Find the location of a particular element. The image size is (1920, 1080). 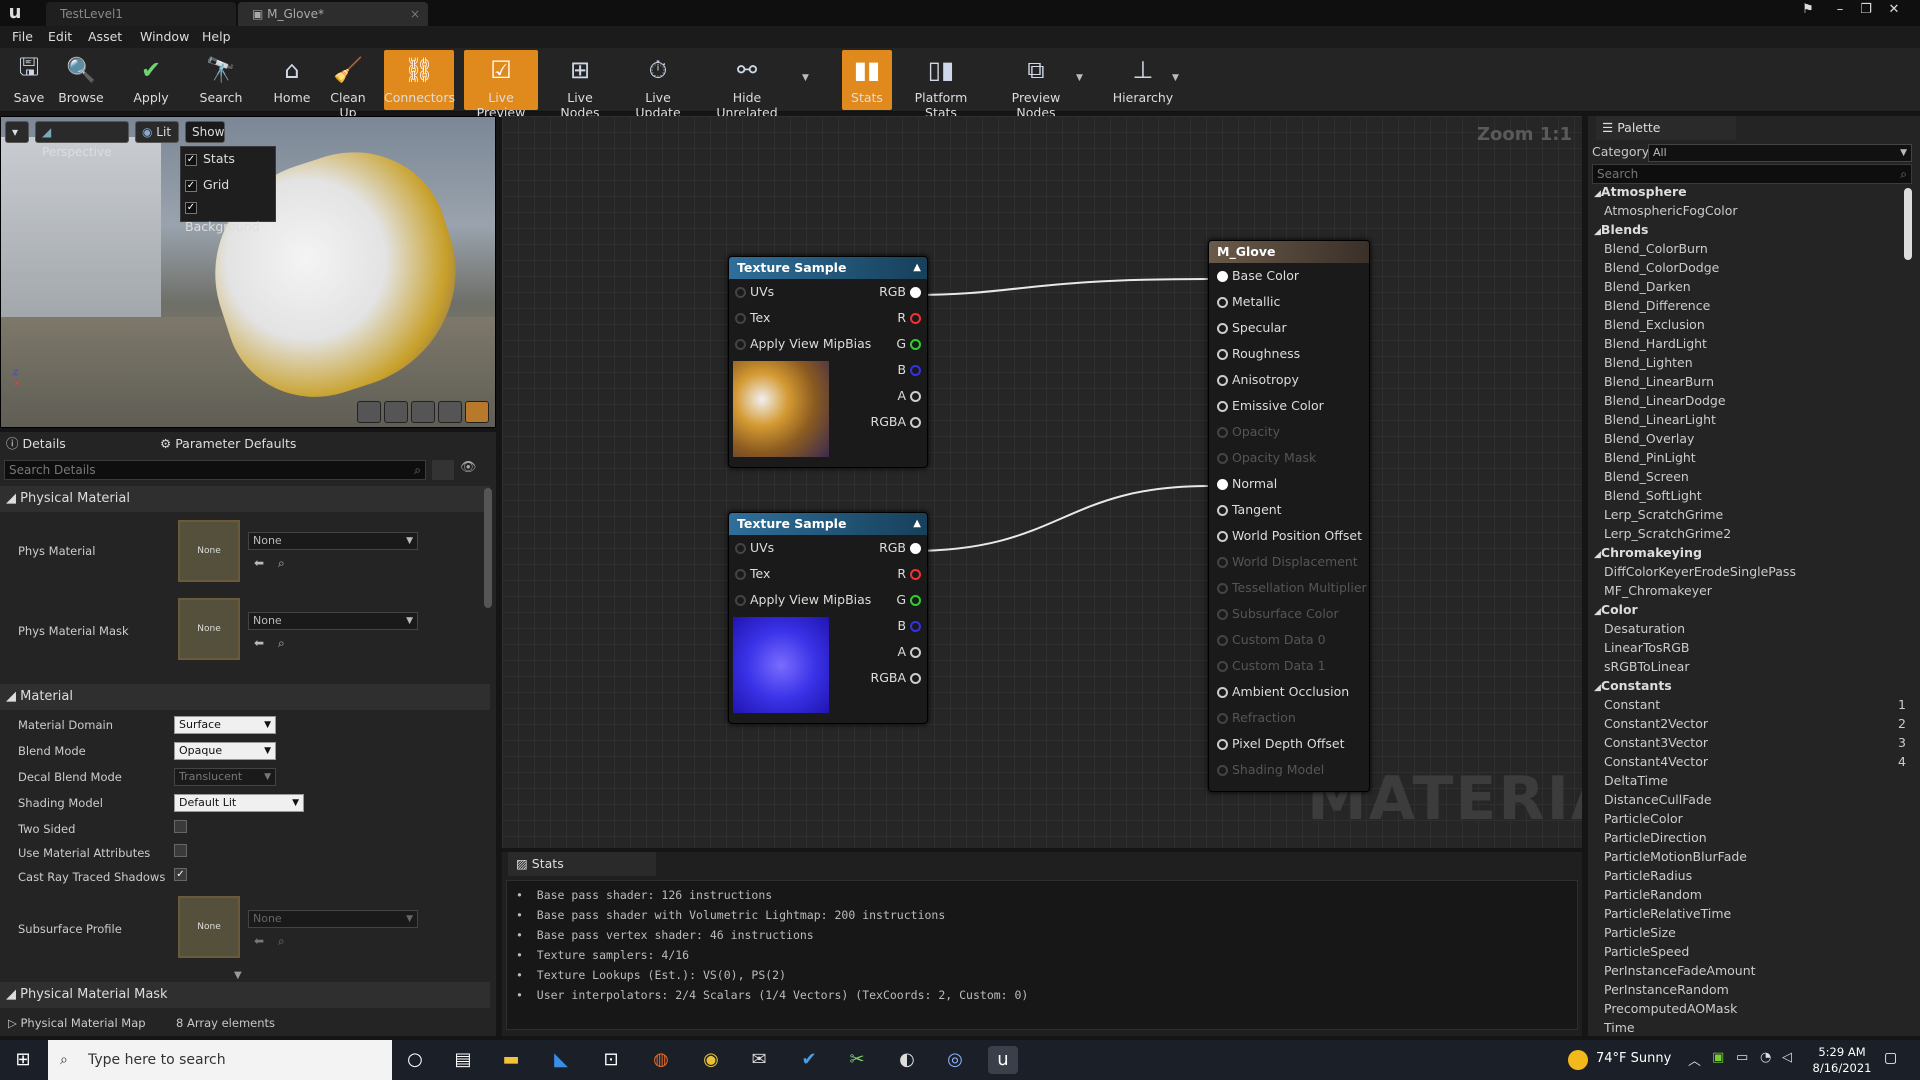

connectors-button: ⛓ Connectors is located at coordinates (419, 80).